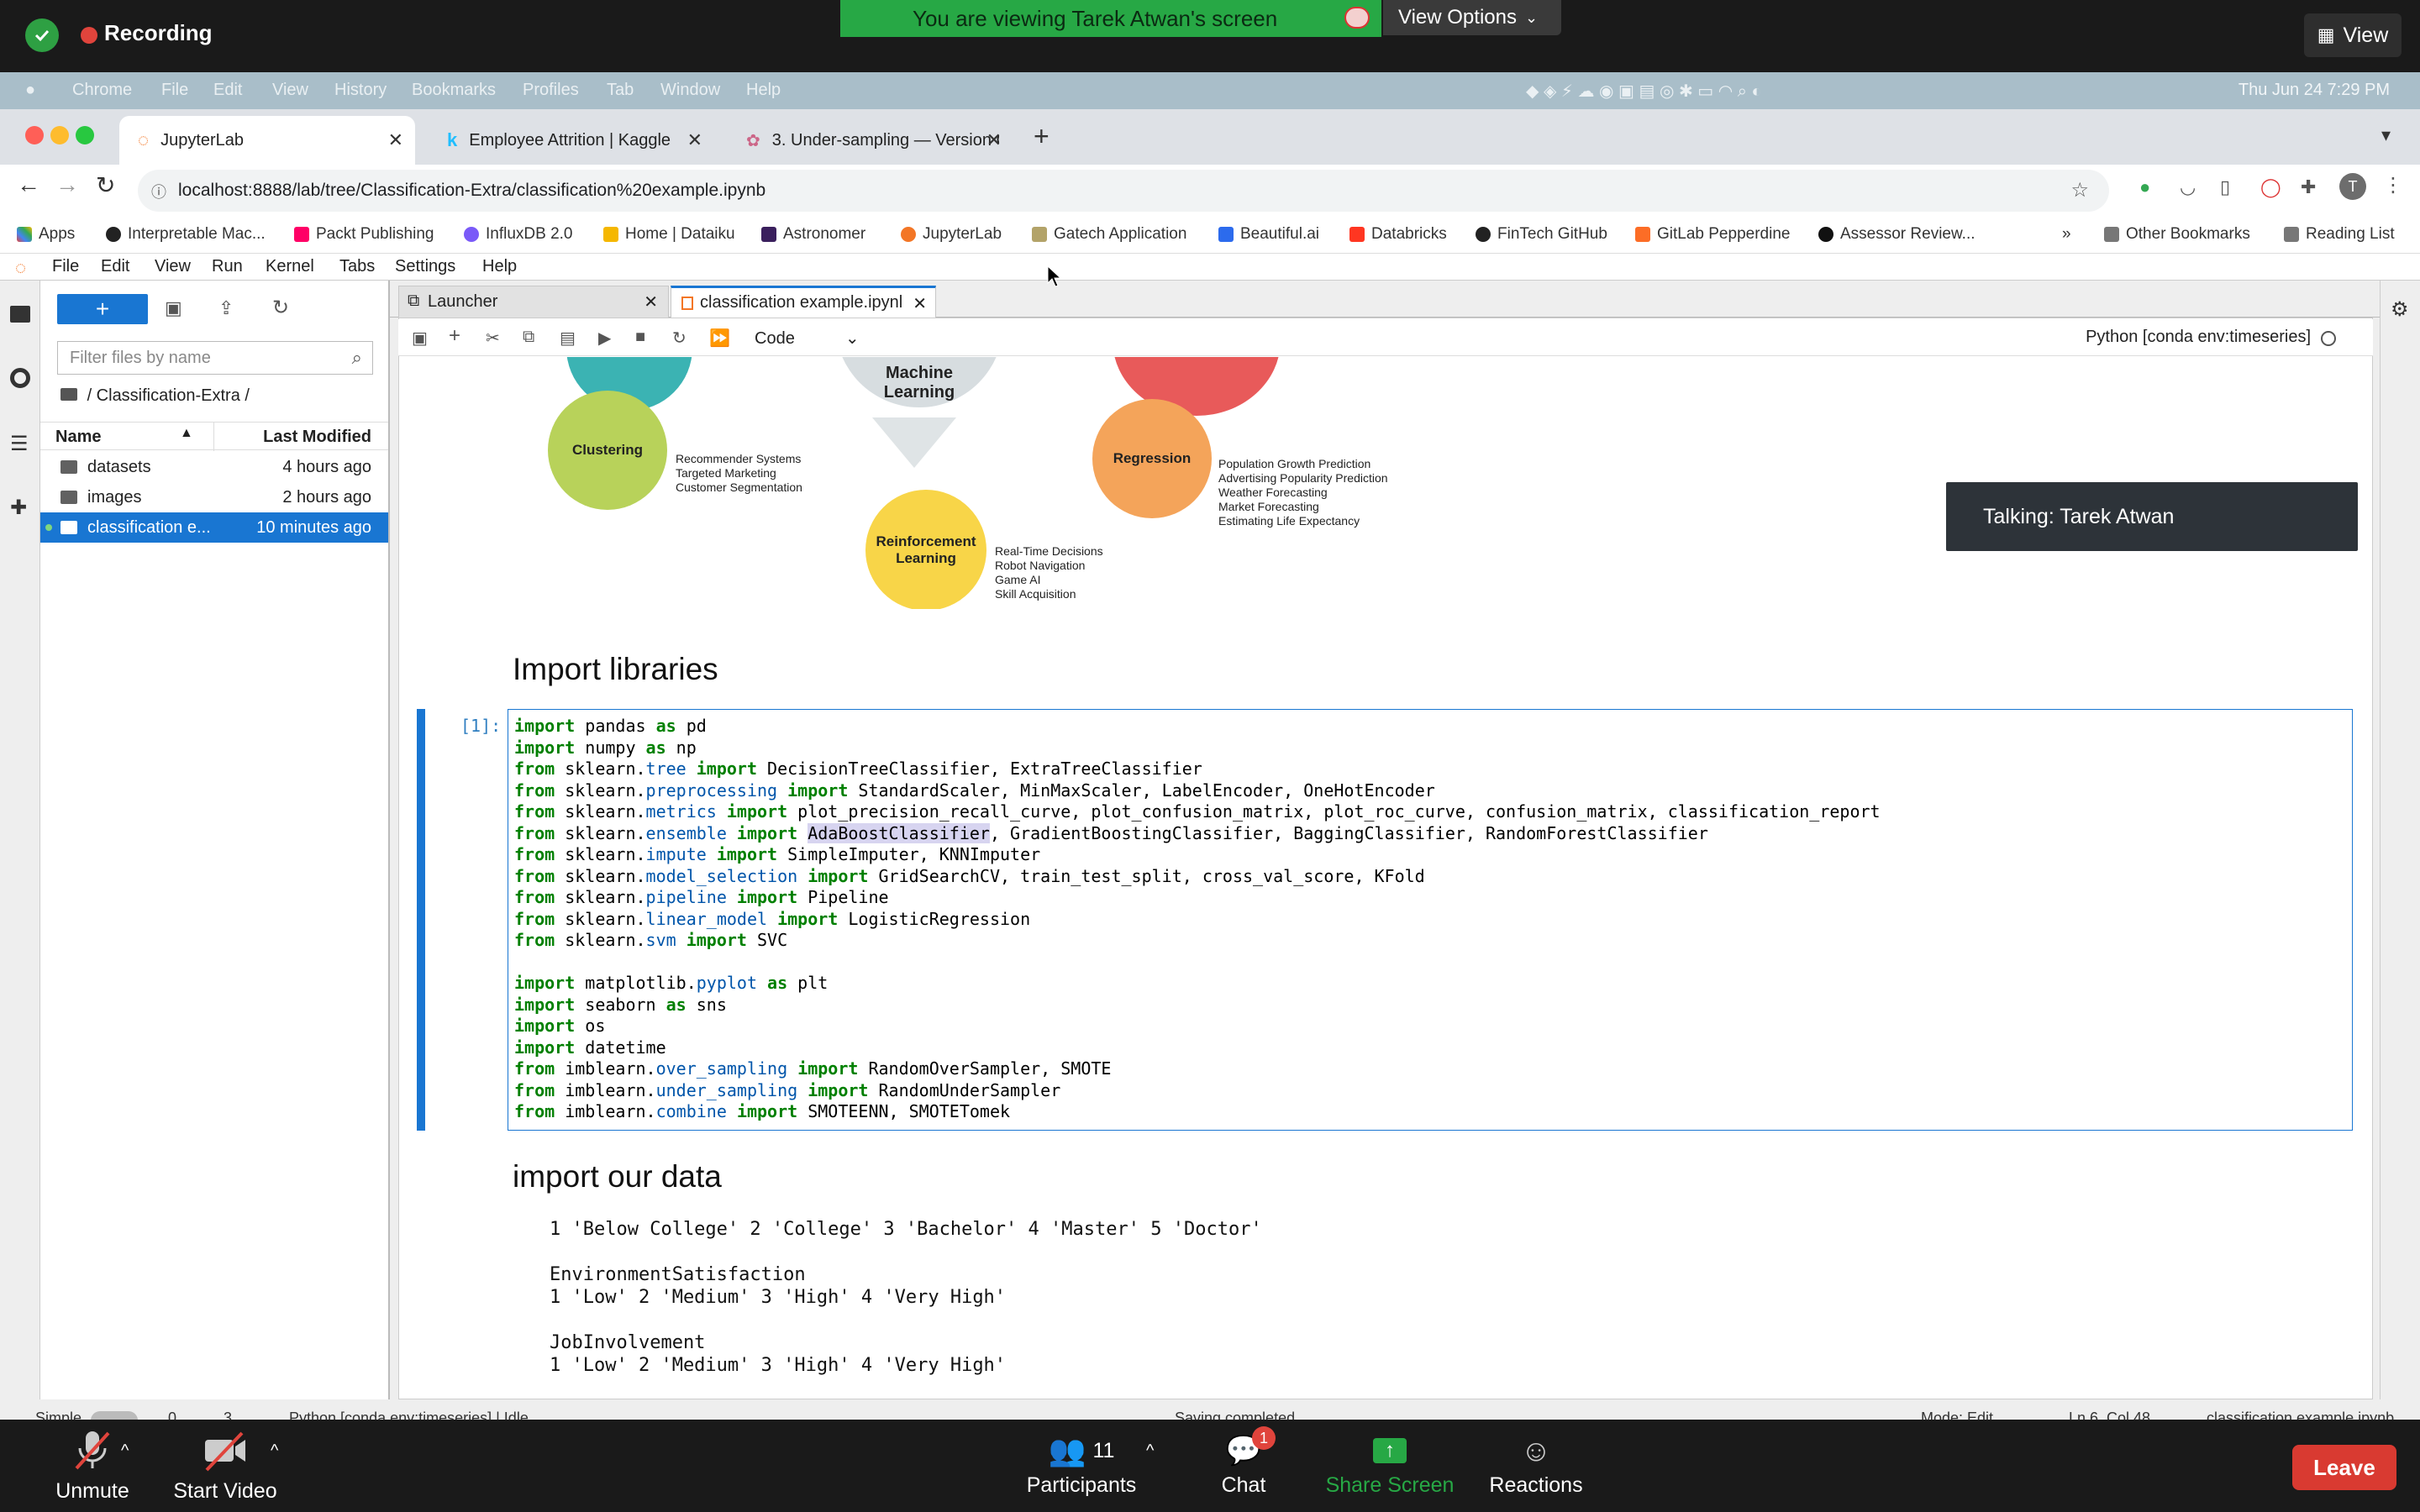 This screenshot has height=1512, width=2420. I want to click on star-icon: ☆, so click(2080, 190).